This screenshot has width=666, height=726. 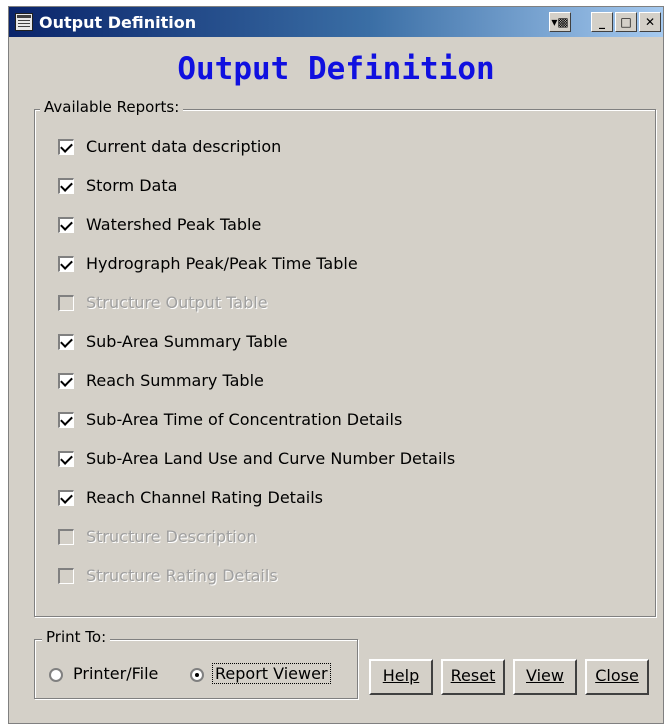 What do you see at coordinates (222, 263) in the screenshot?
I see `report-label: Hydrograph Peak/Peak Time Table` at bounding box center [222, 263].